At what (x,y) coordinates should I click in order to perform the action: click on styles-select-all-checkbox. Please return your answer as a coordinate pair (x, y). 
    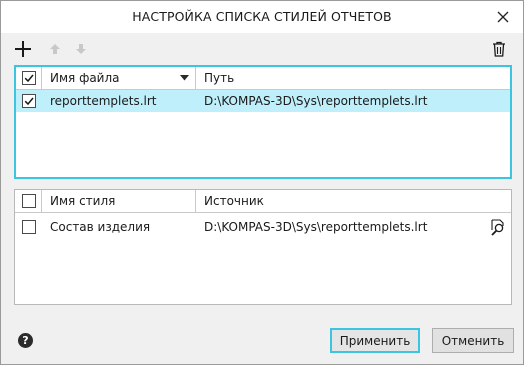
    Looking at the image, I should click on (29, 201).